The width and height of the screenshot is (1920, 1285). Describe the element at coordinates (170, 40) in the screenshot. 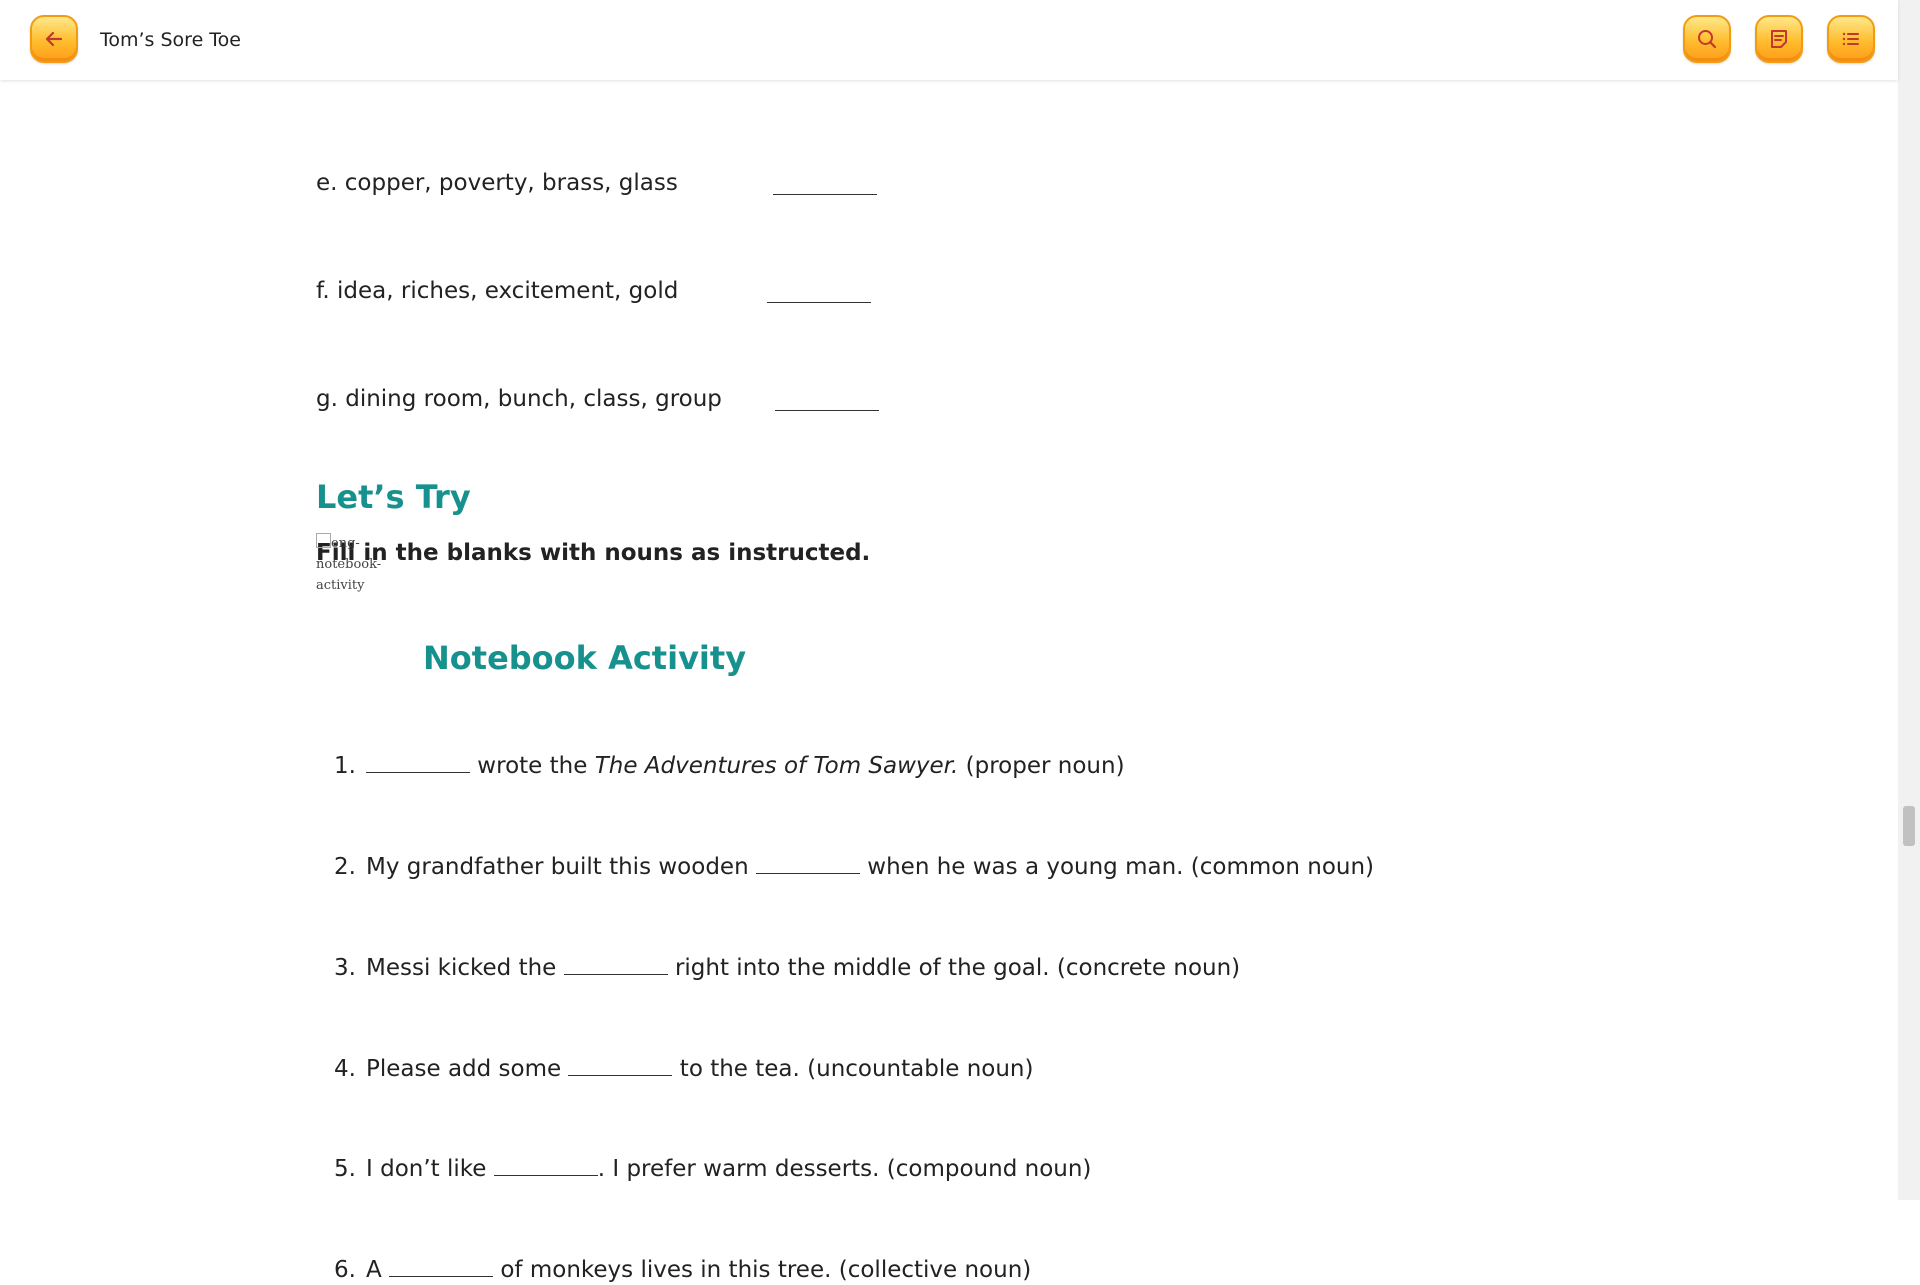

I see `book-title: Tom’s Sore Toe` at that location.